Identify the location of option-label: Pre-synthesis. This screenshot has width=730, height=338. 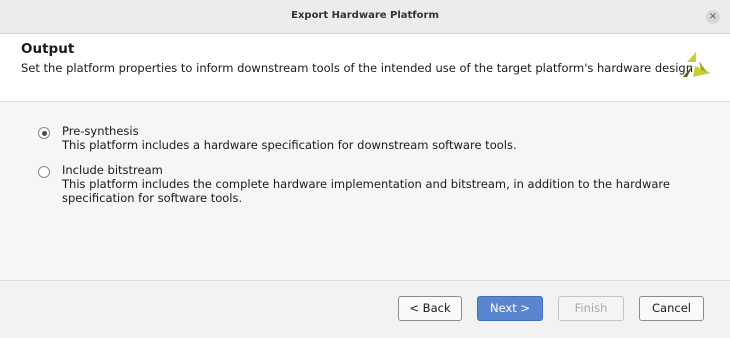
(100, 131).